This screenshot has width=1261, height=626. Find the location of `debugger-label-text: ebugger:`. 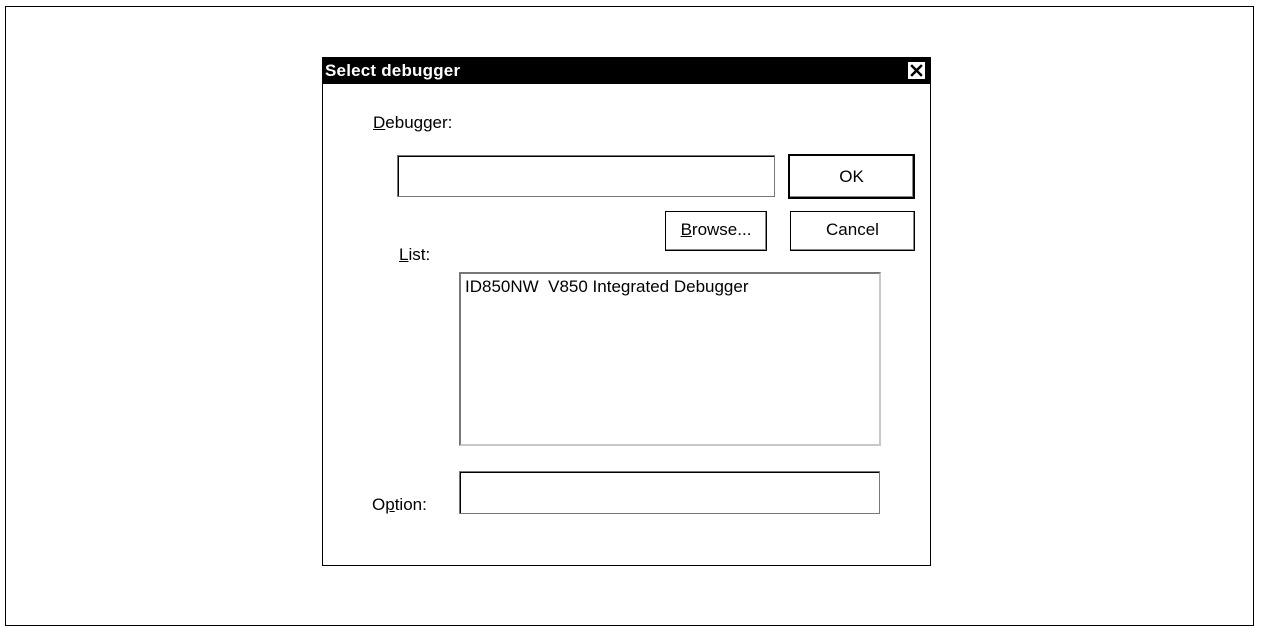

debugger-label-text: ebugger: is located at coordinates (419, 122).